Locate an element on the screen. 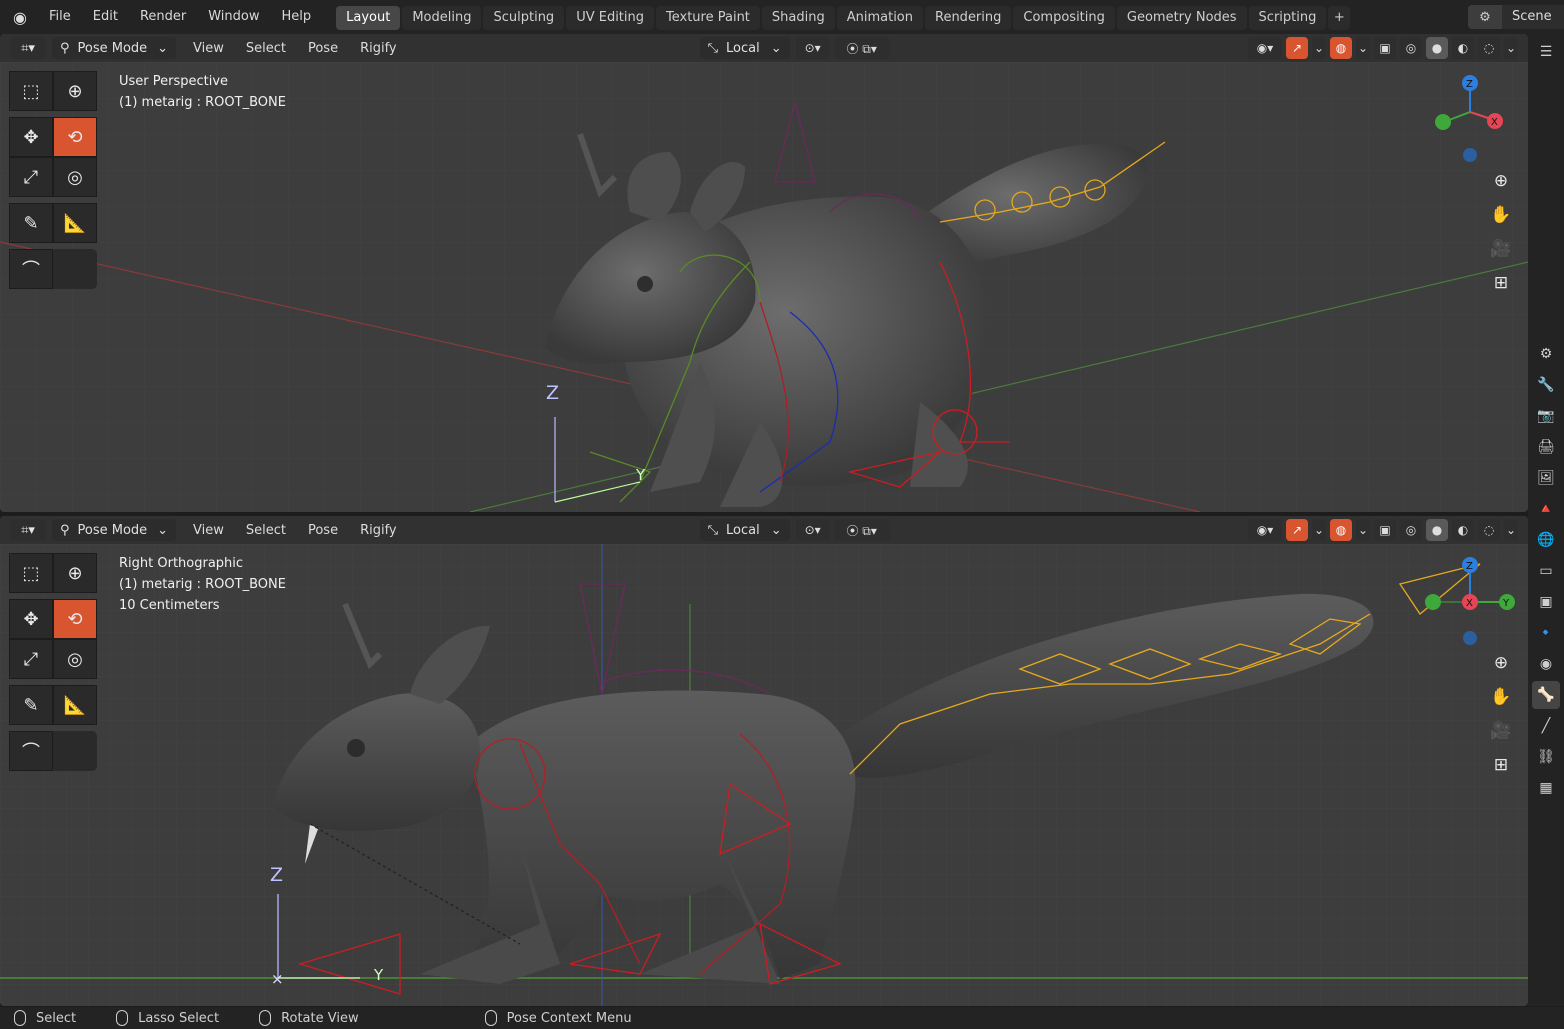 The image size is (1564, 1029). tab-uv-editing: UV Editing is located at coordinates (610, 18).